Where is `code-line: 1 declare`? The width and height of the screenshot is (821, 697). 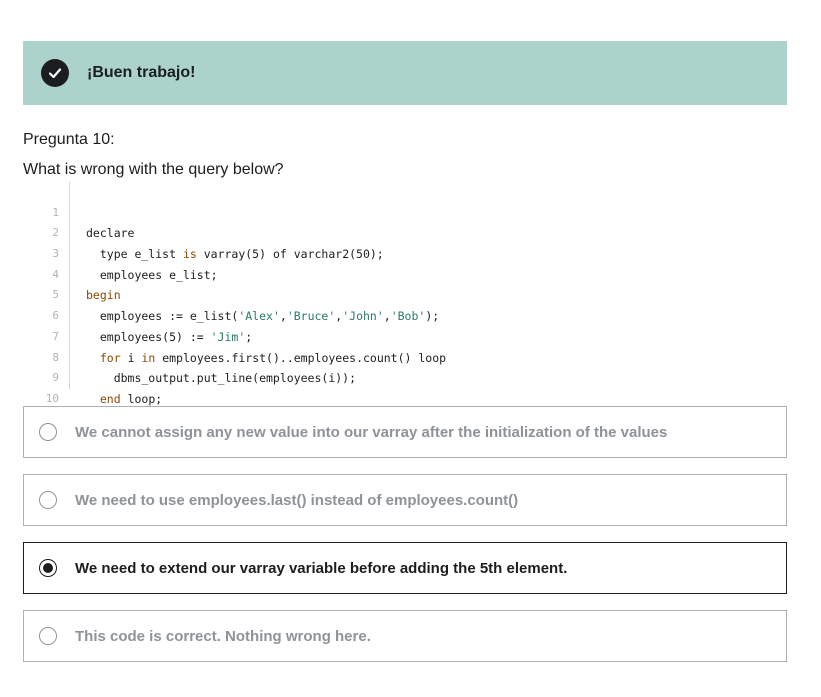 code-line: 1 declare is located at coordinates (405, 211).